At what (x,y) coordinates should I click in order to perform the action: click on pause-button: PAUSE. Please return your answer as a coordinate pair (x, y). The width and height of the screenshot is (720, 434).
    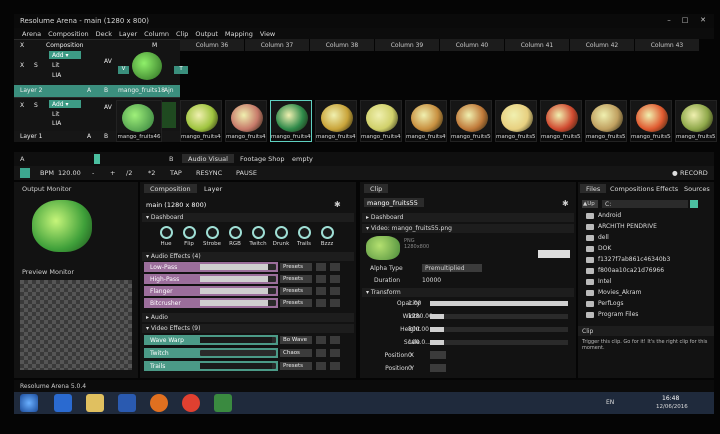
    Looking at the image, I should click on (246, 173).